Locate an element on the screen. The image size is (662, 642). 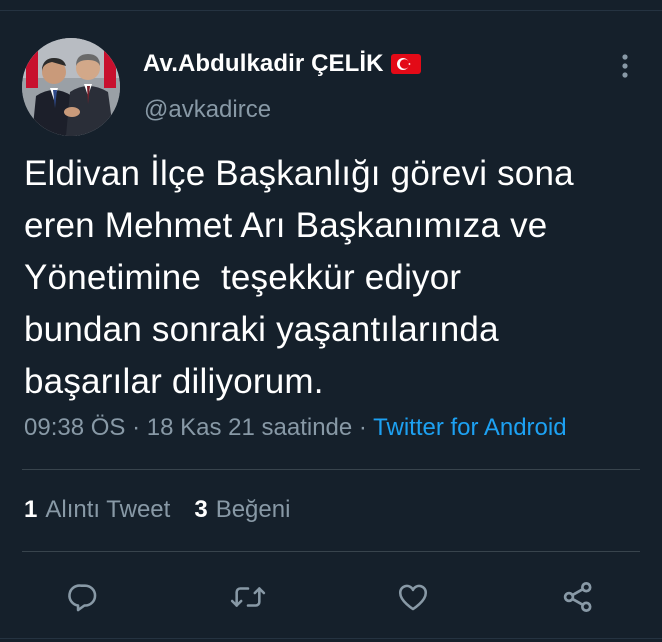
profile-photo-icon is located at coordinates (71, 87).